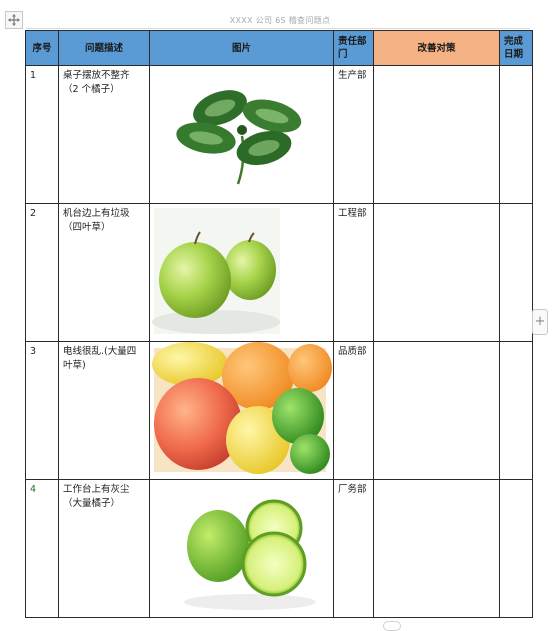  What do you see at coordinates (241, 48) in the screenshot?
I see `header-cell-picture: 图片` at bounding box center [241, 48].